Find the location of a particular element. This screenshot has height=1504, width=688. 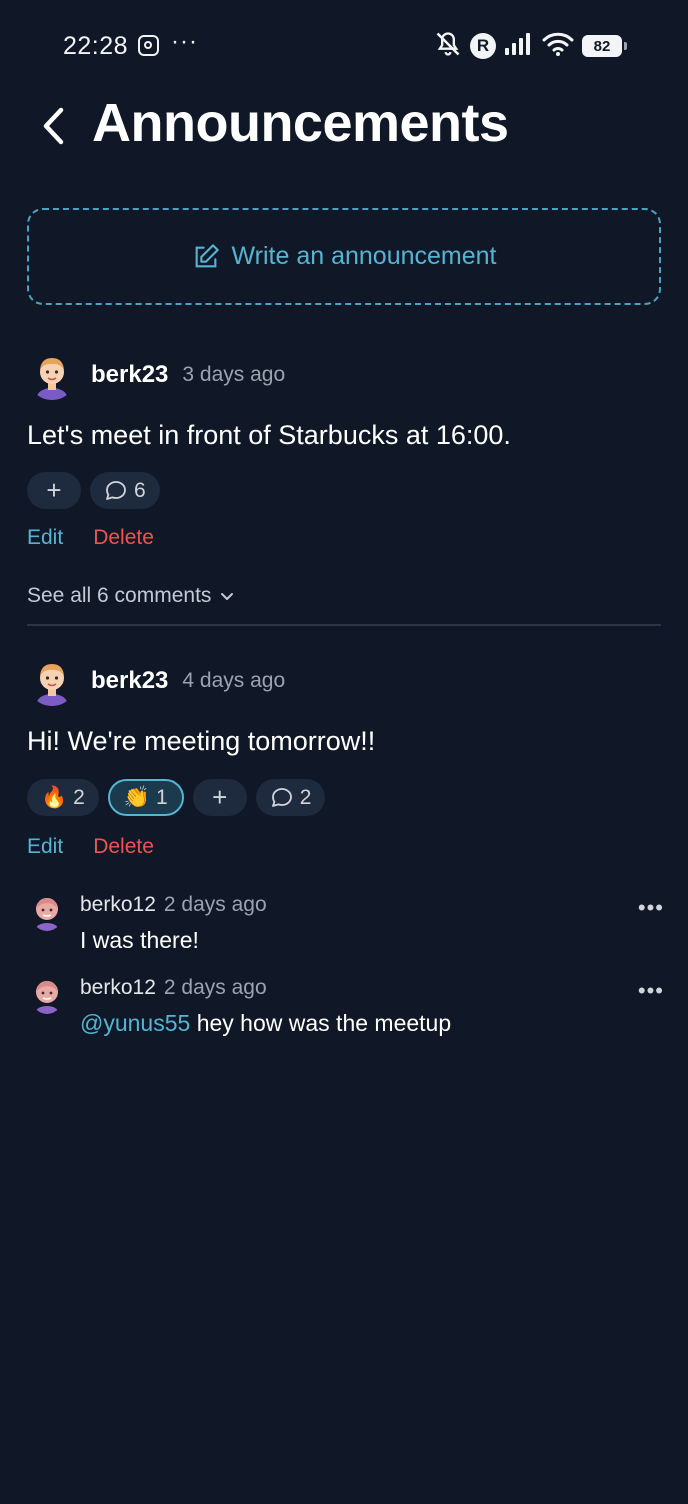

fire-reaction-button: 🔥 2 is located at coordinates (63, 797).